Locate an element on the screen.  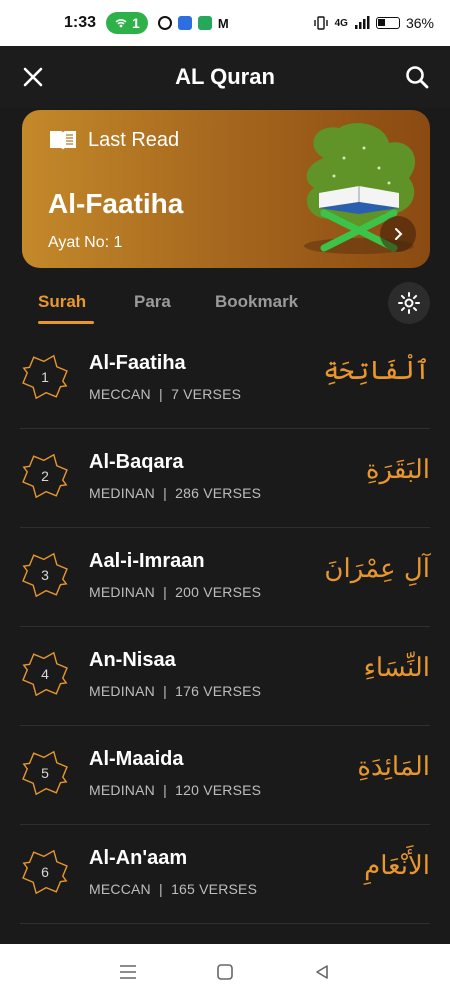
surah-number-badge: 4 is located at coordinates (45, 674).